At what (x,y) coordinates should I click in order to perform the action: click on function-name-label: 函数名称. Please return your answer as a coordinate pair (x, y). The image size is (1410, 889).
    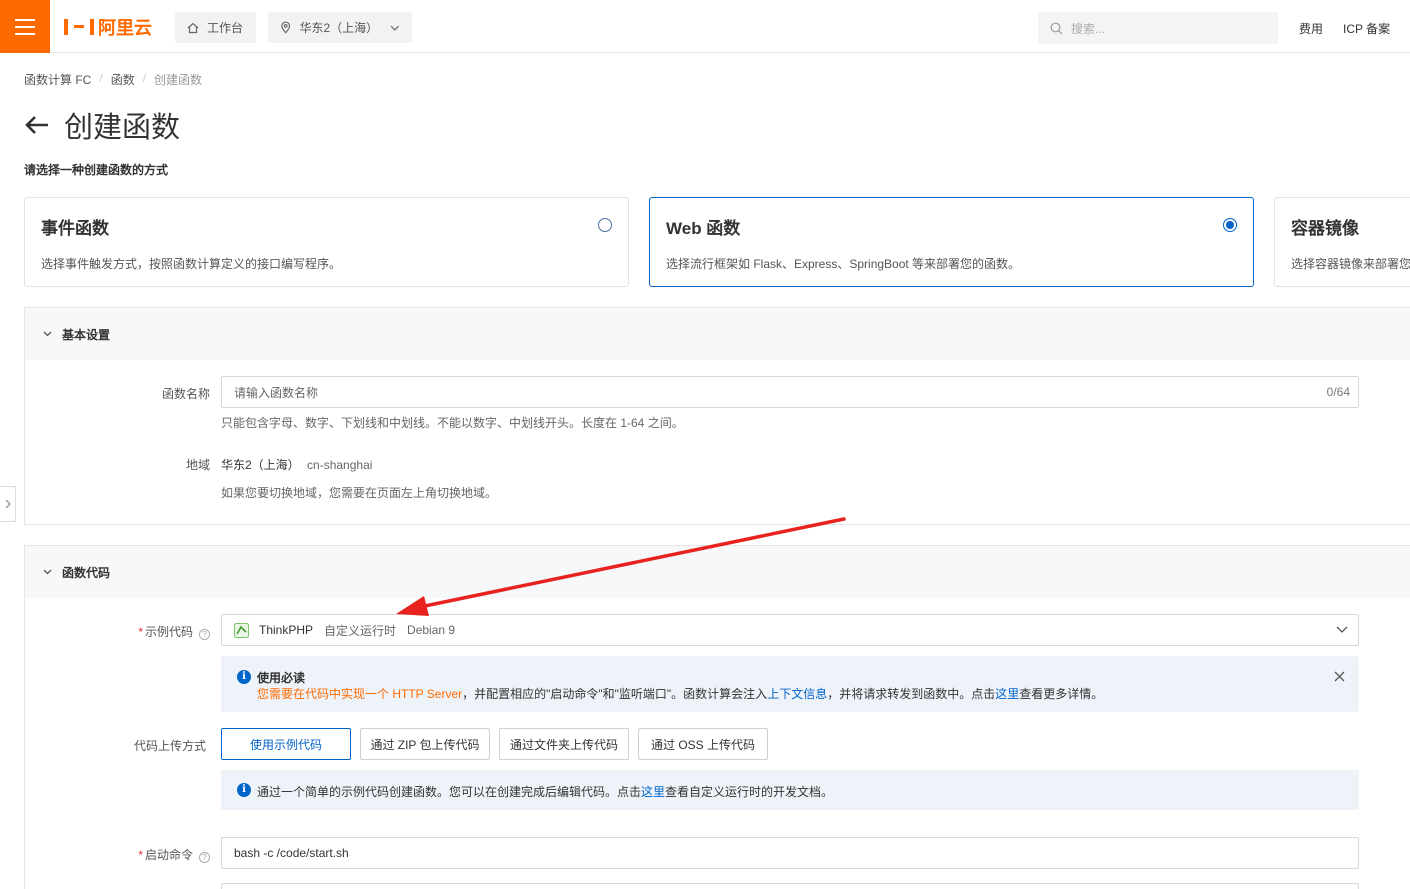
    Looking at the image, I should click on (185, 394).